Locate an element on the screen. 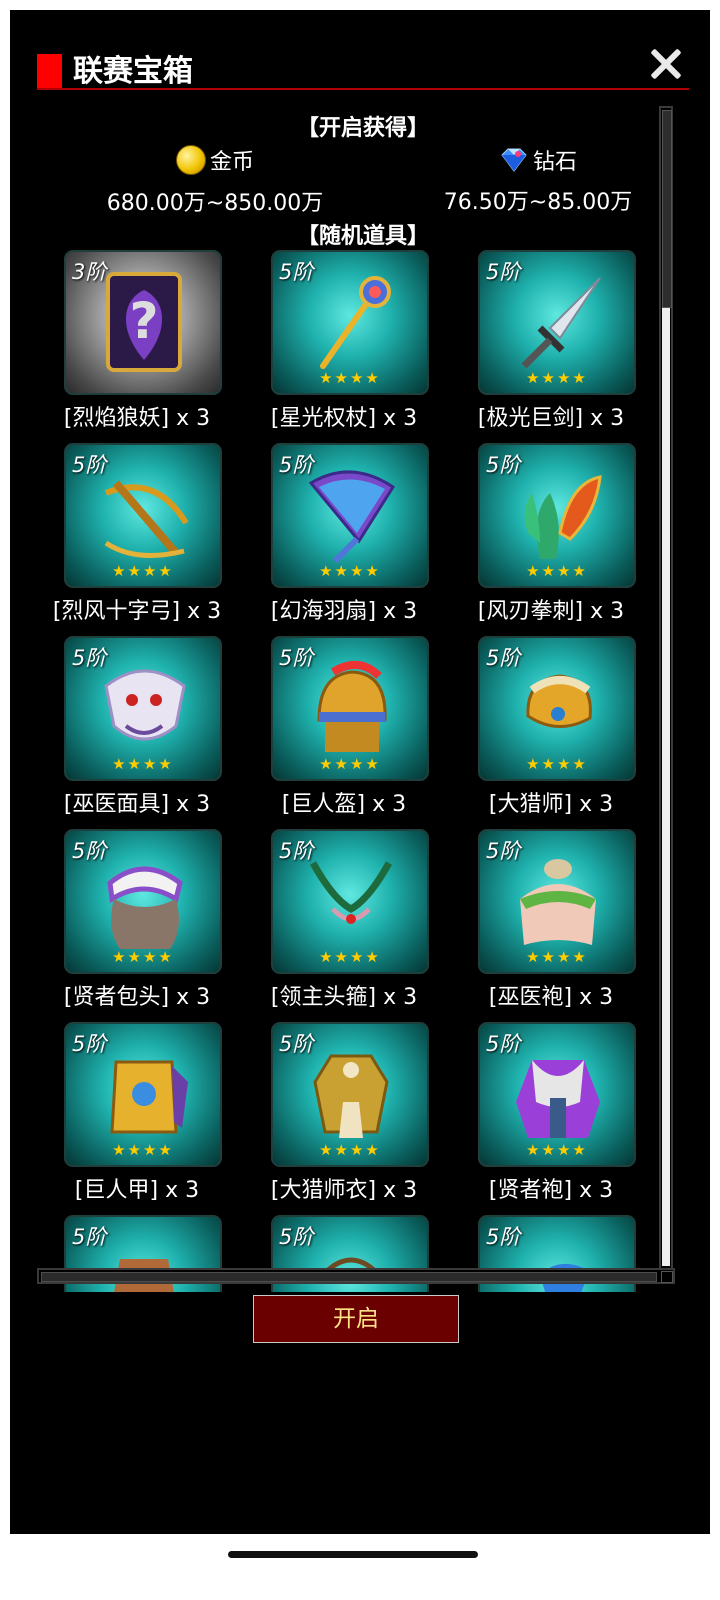 This screenshot has height=1600, width=720. item-slot: 5阶 ★★★★ [巫医面具] x 3 is located at coordinates (137, 729).